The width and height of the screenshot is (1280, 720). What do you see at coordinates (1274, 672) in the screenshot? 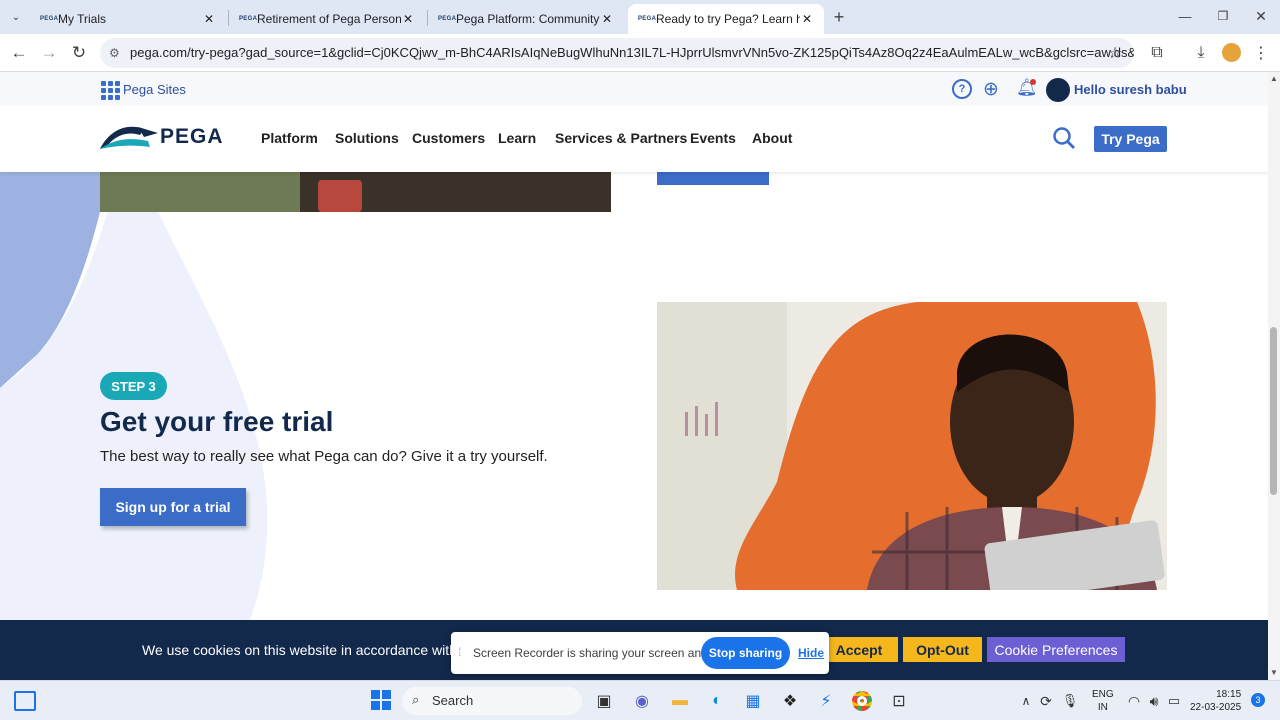
I see `scroll-down-arrow-icon: ▼` at bounding box center [1274, 672].